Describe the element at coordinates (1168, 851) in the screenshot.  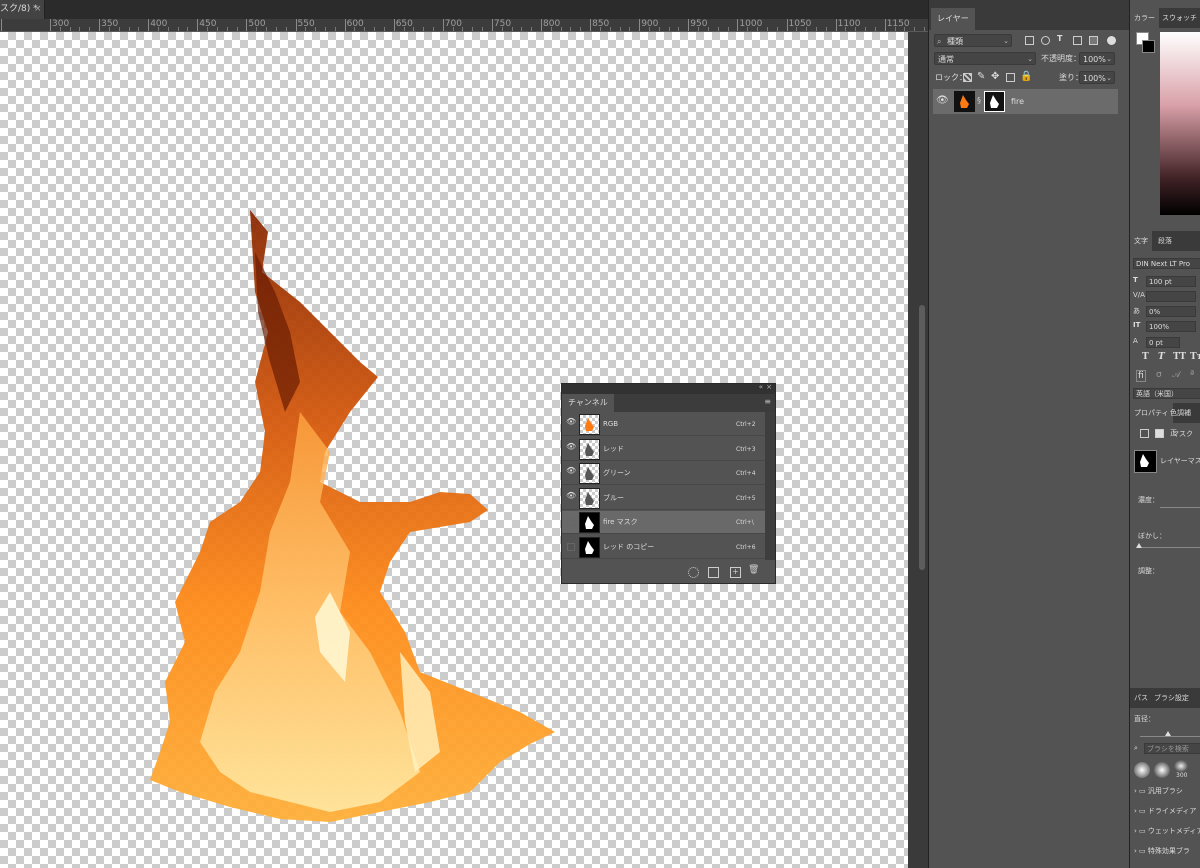
I see `folder-label: 特殊効果ブラ` at that location.